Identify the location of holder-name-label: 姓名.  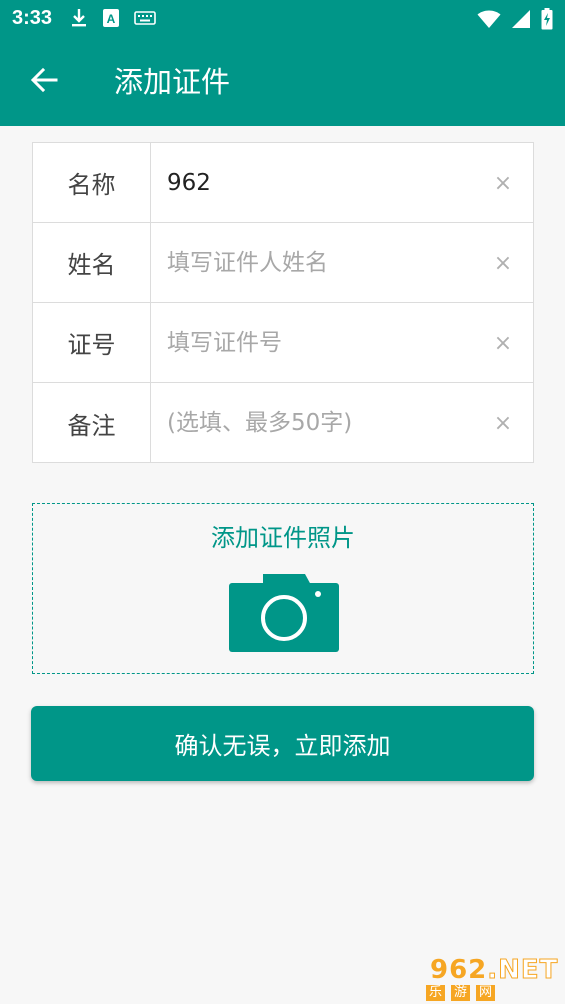
(92, 262).